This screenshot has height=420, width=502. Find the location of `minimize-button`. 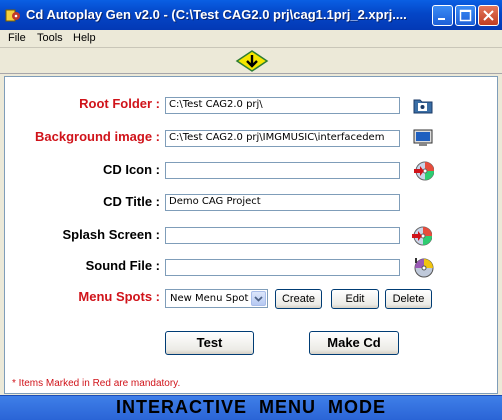

minimize-button is located at coordinates (442, 15).